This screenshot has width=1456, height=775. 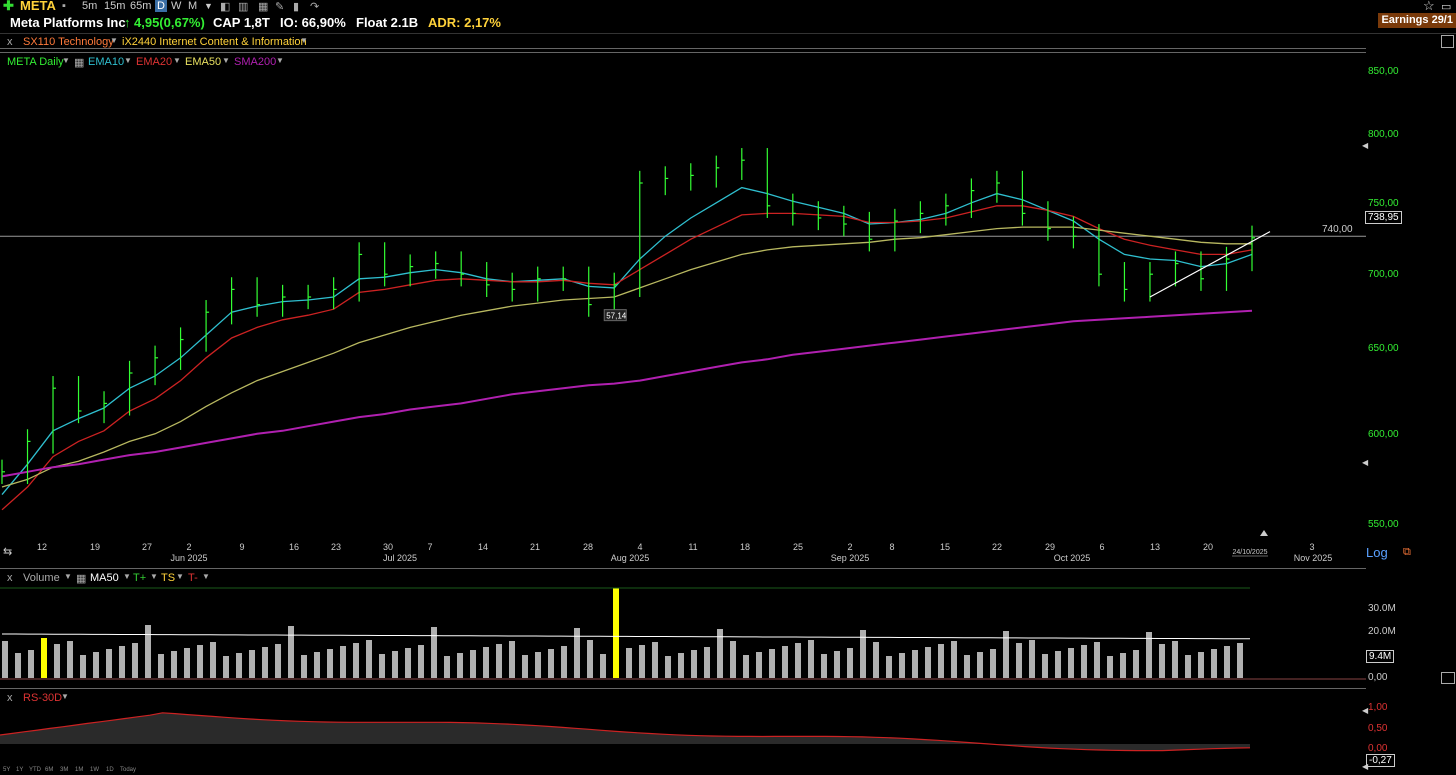 What do you see at coordinates (35, 770) in the screenshot?
I see `range-ytd: YTD` at bounding box center [35, 770].